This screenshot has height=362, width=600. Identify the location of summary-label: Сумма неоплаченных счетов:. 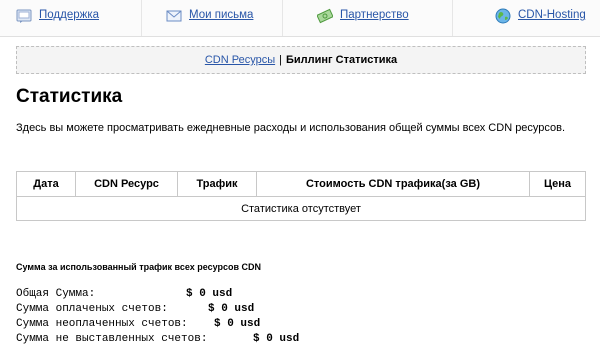
(102, 324).